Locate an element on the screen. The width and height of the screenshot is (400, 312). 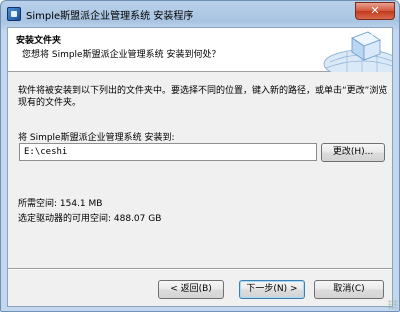
page-title: 安装文件夹 is located at coordinates (39, 41).